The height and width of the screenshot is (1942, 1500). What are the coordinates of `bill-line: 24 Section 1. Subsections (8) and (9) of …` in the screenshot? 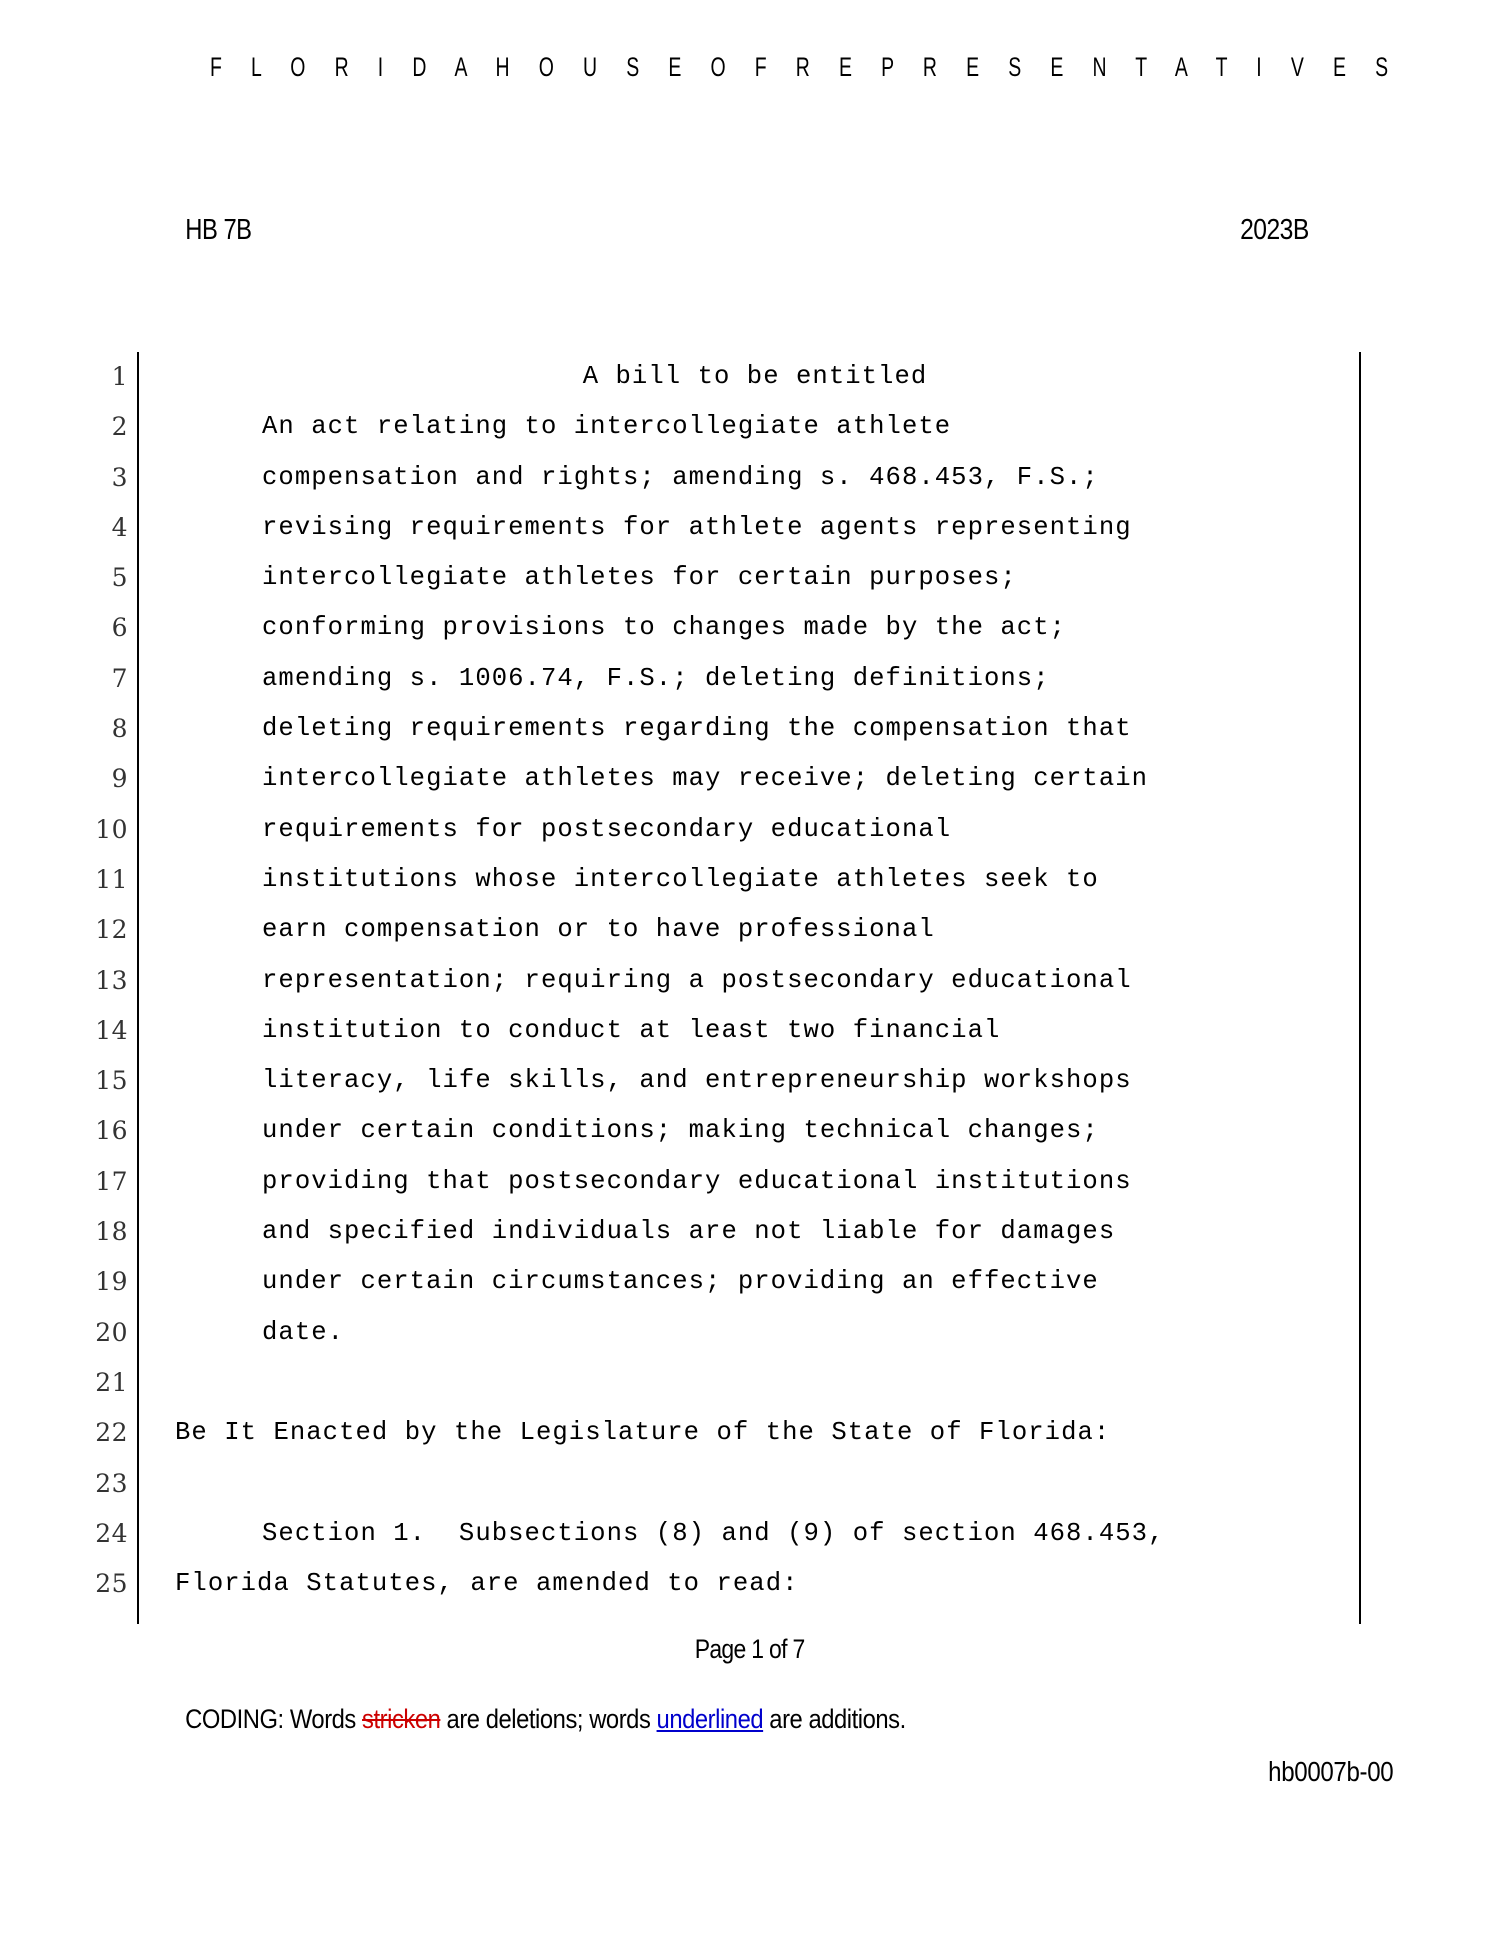 It's located at (700, 1534).